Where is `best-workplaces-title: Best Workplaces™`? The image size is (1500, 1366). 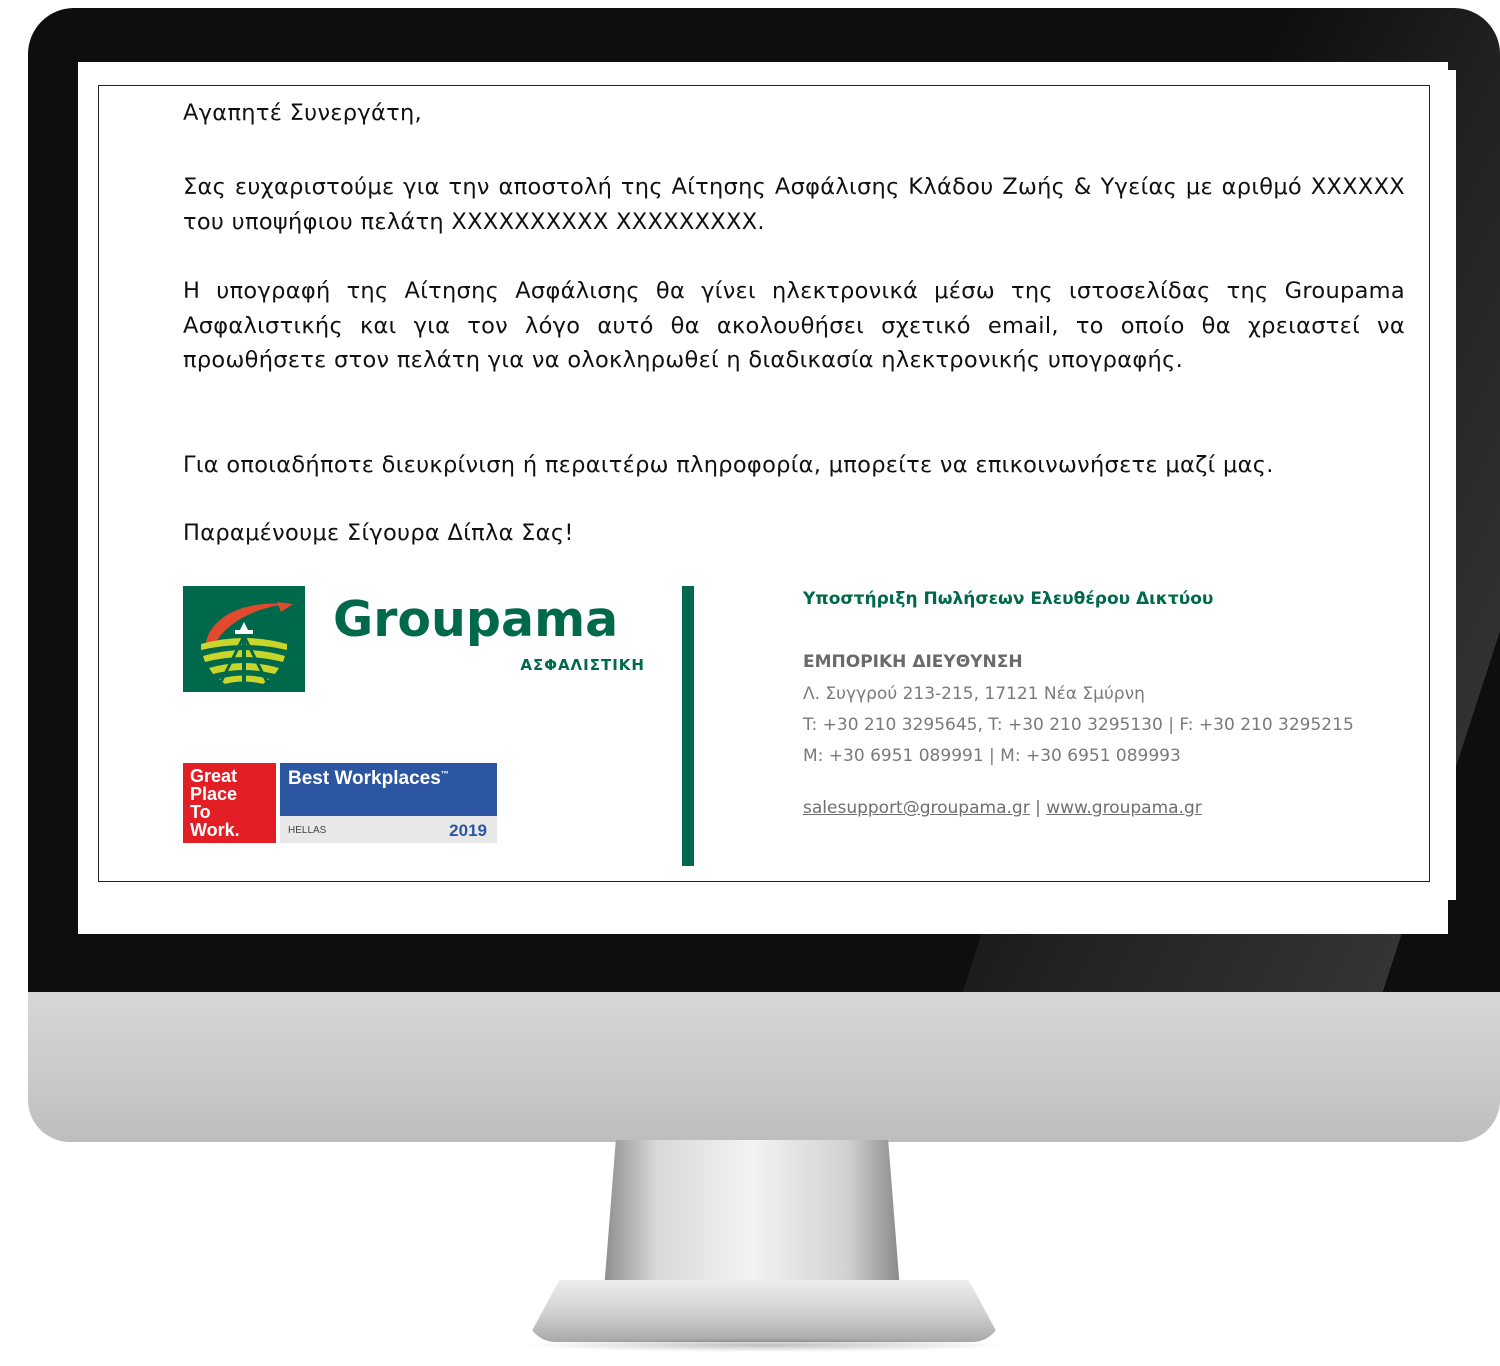 best-workplaces-title: Best Workplaces™ is located at coordinates (388, 789).